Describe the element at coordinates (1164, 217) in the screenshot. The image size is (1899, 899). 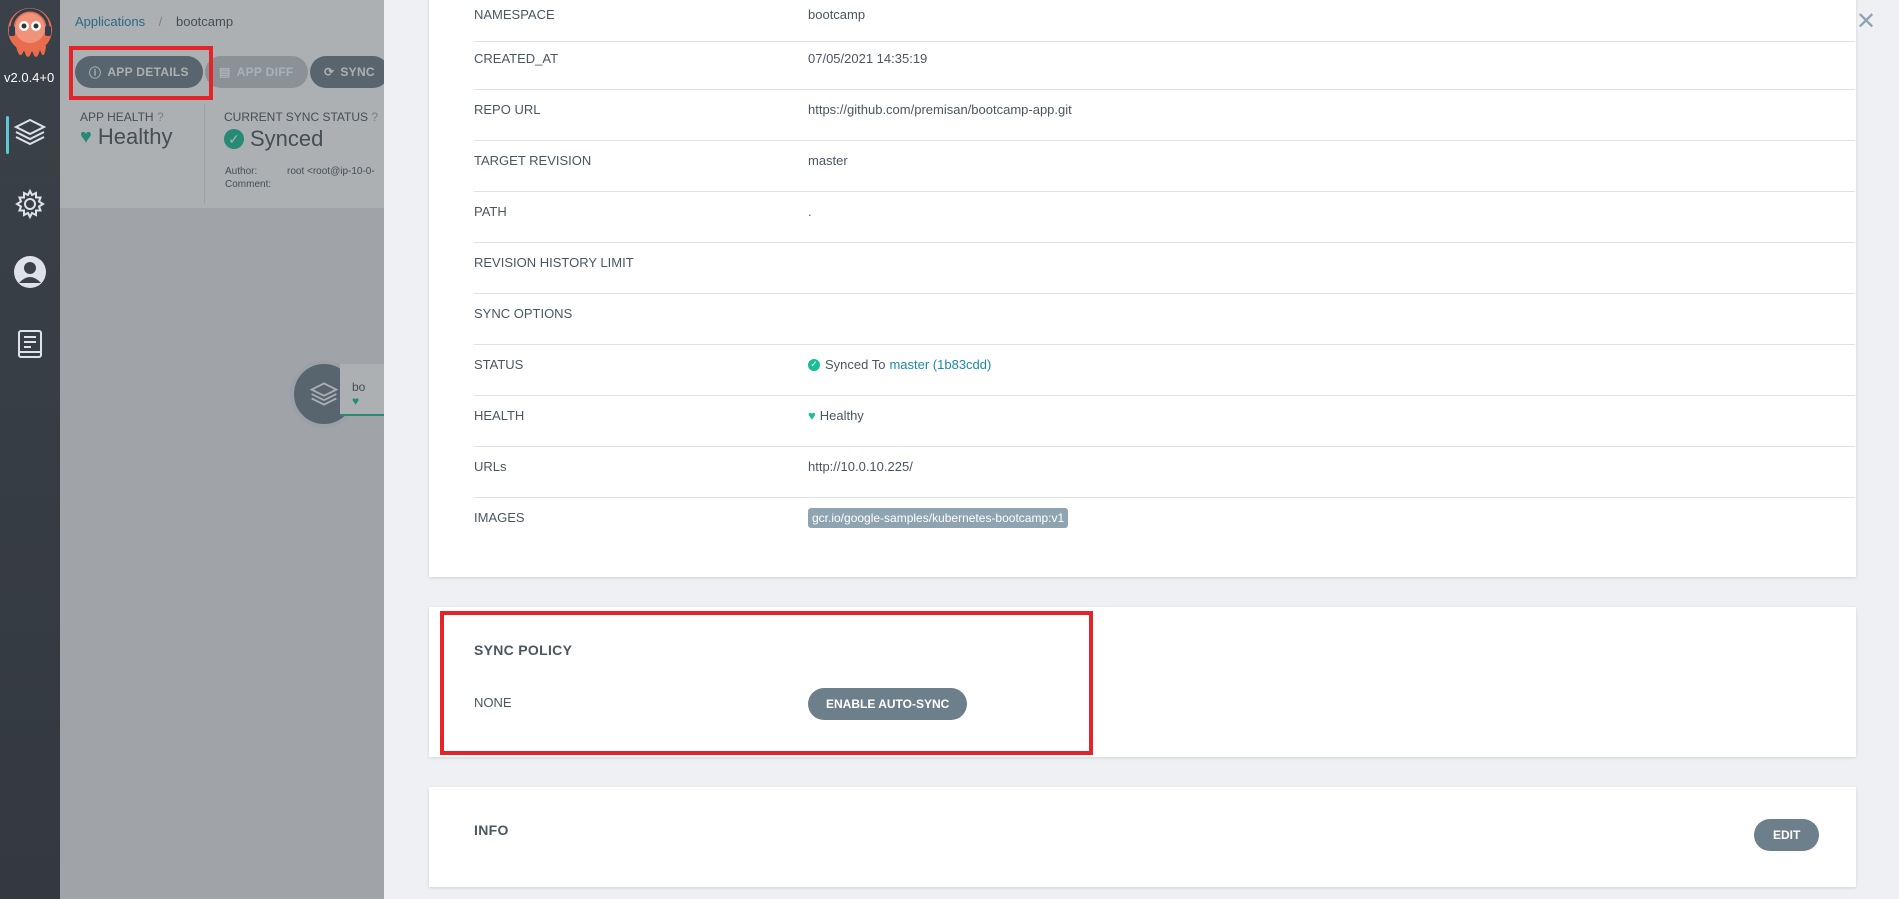
I see `detail-row-path: PATH .` at that location.